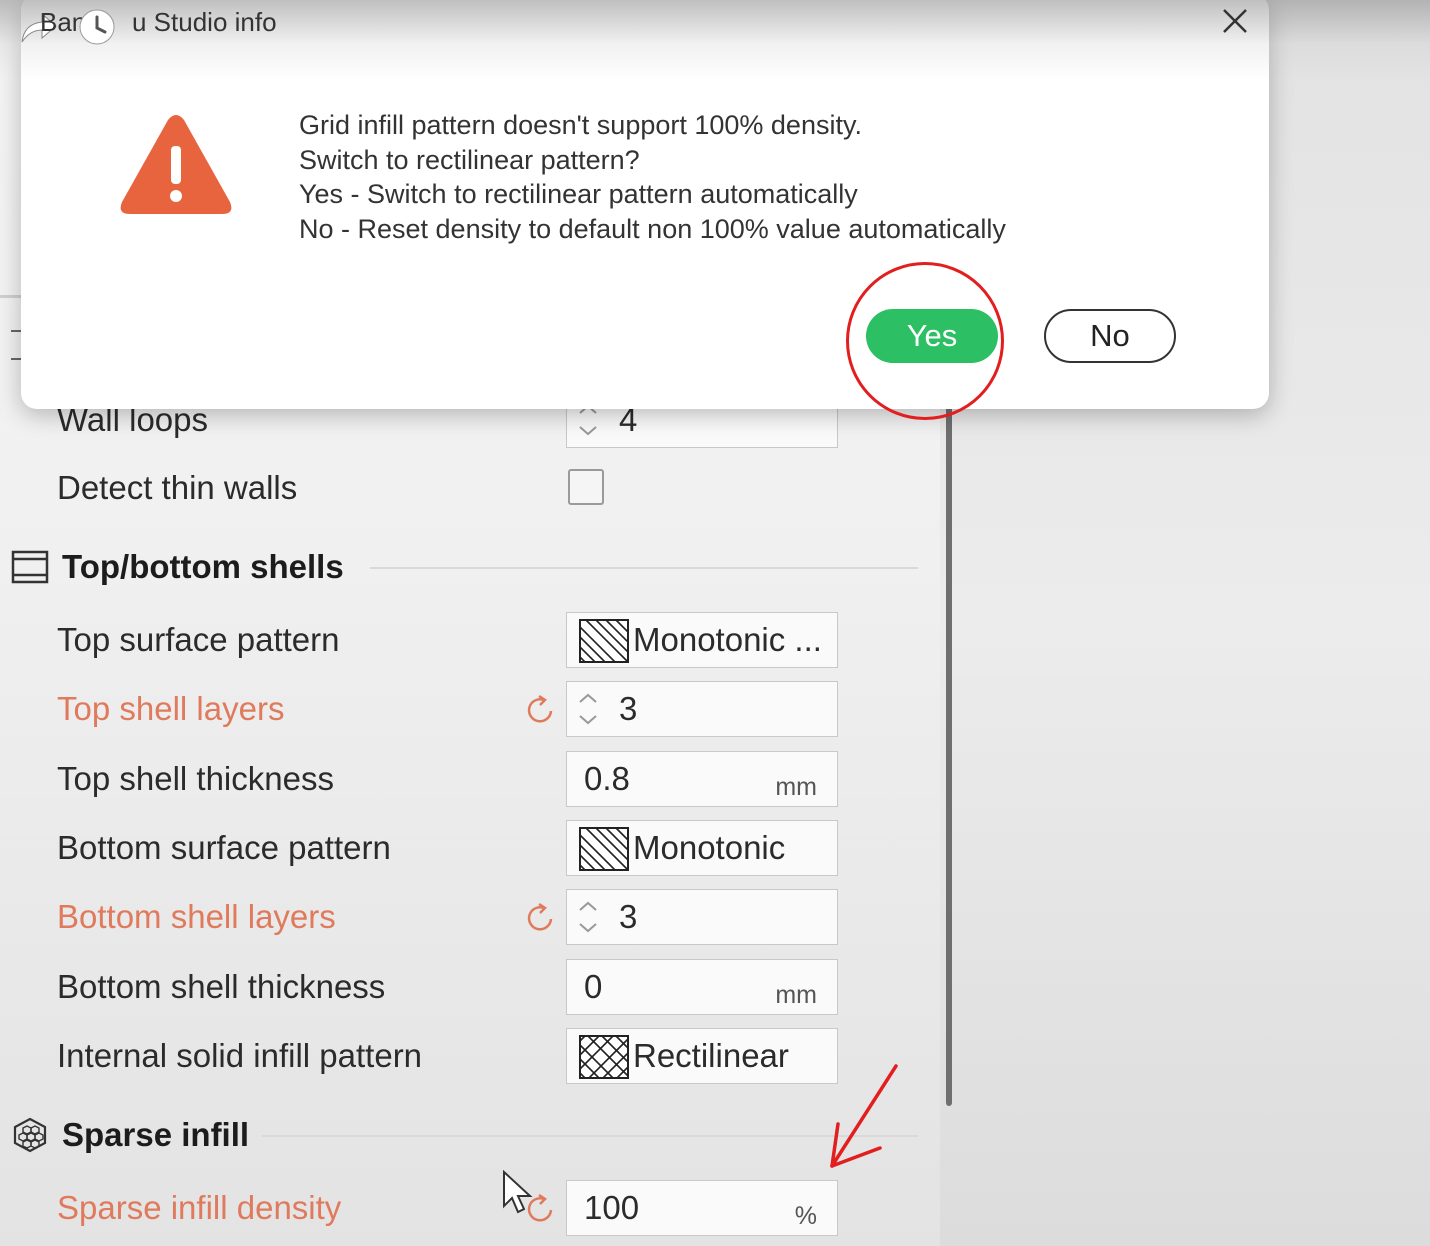  What do you see at coordinates (221, 986) in the screenshot?
I see `bottom-shell-thickness-label: Bottom shell thickness` at bounding box center [221, 986].